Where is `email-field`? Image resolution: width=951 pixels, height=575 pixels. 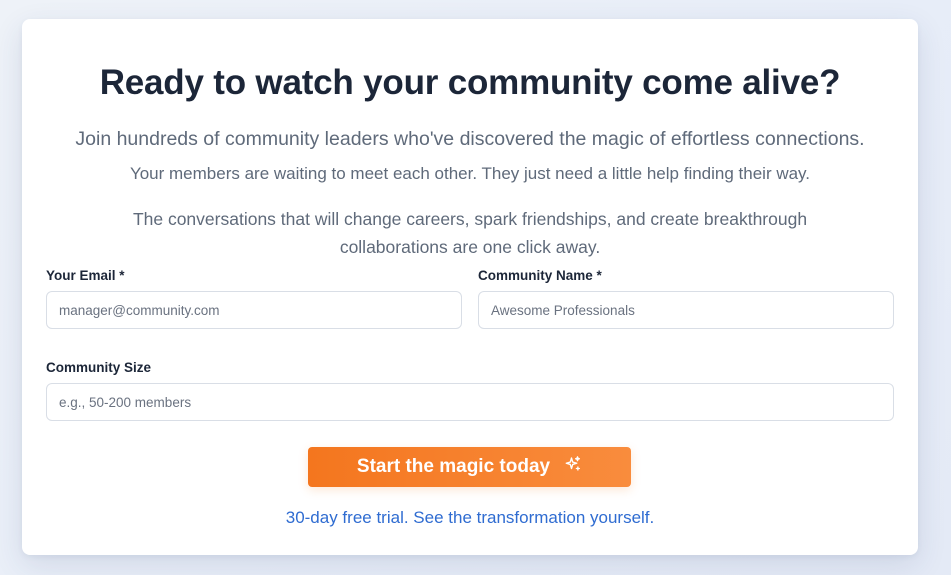
email-field is located at coordinates (254, 310).